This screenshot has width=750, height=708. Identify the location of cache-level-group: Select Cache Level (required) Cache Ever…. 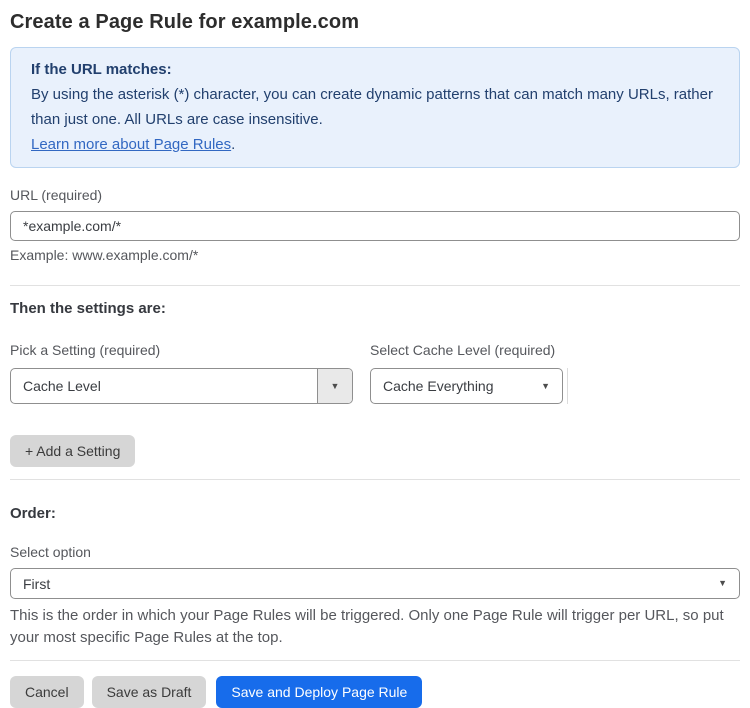
(466, 373).